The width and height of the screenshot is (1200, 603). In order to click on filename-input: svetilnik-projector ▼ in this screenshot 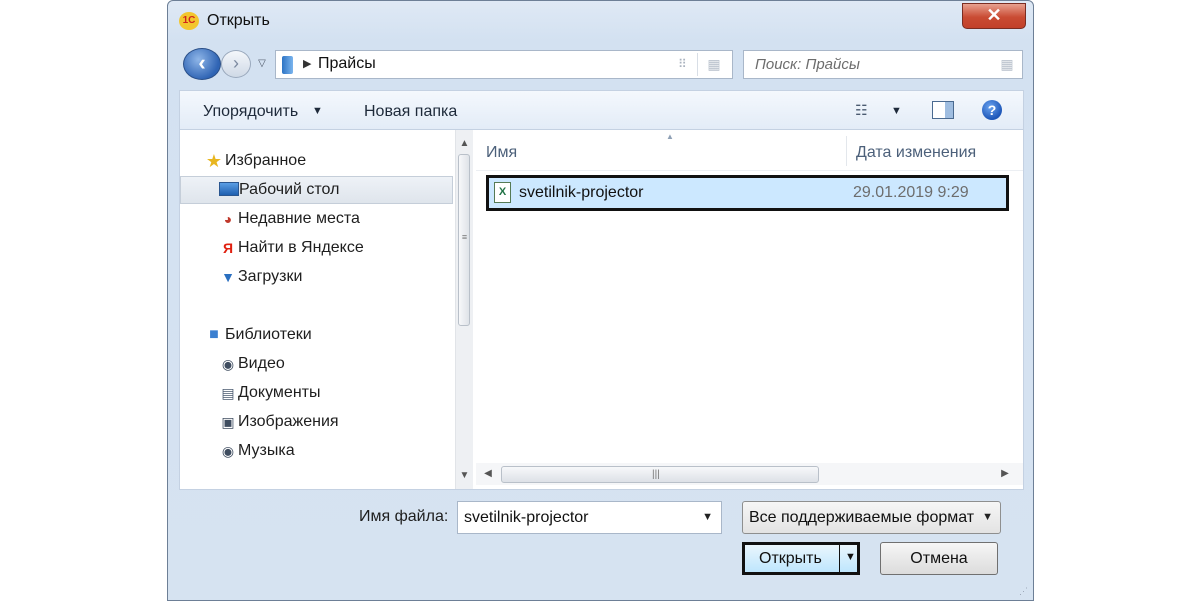, I will do `click(589, 517)`.